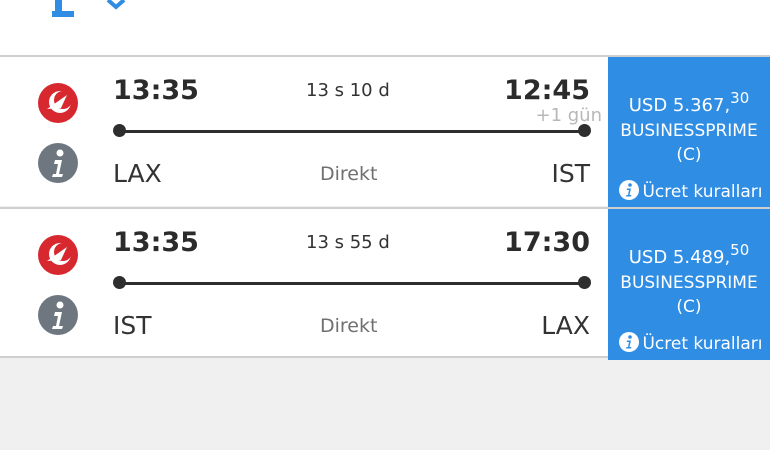  I want to click on origin-airport: LAX, so click(137, 173).